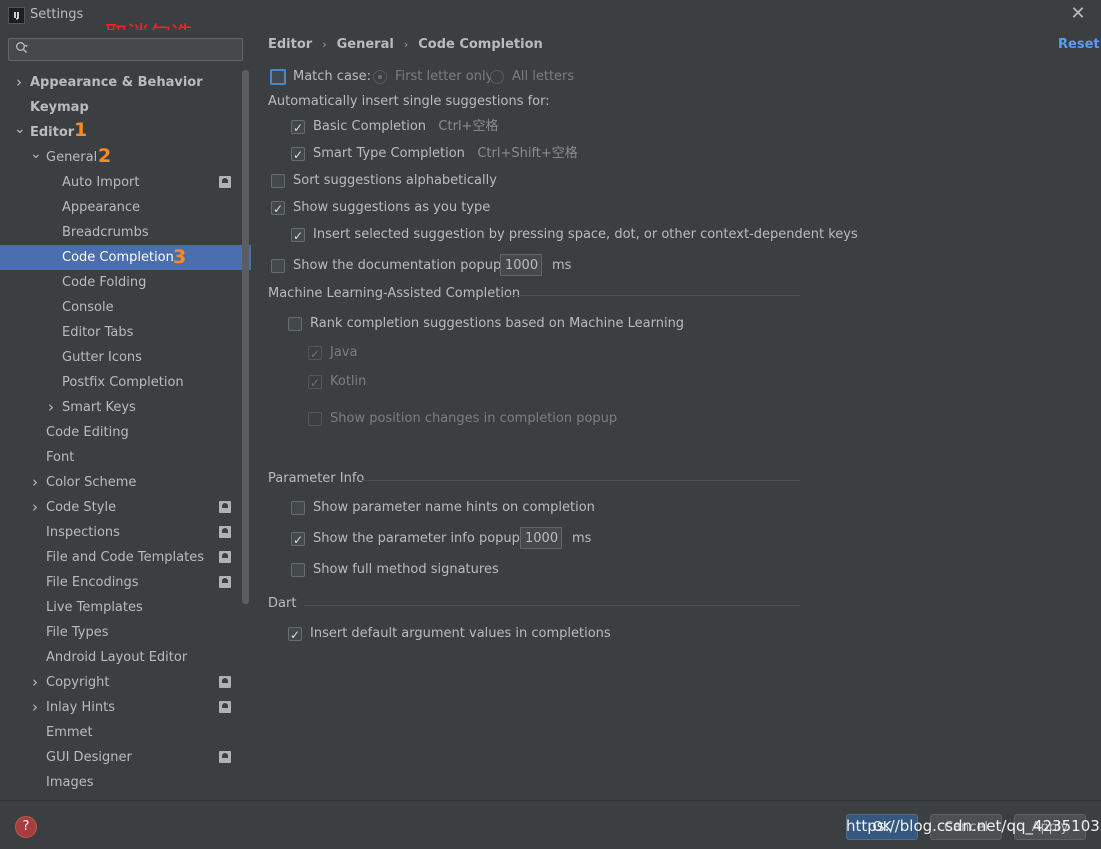 The width and height of the screenshot is (1101, 849). What do you see at coordinates (552, 605) in the screenshot?
I see `dart-section-divider` at bounding box center [552, 605].